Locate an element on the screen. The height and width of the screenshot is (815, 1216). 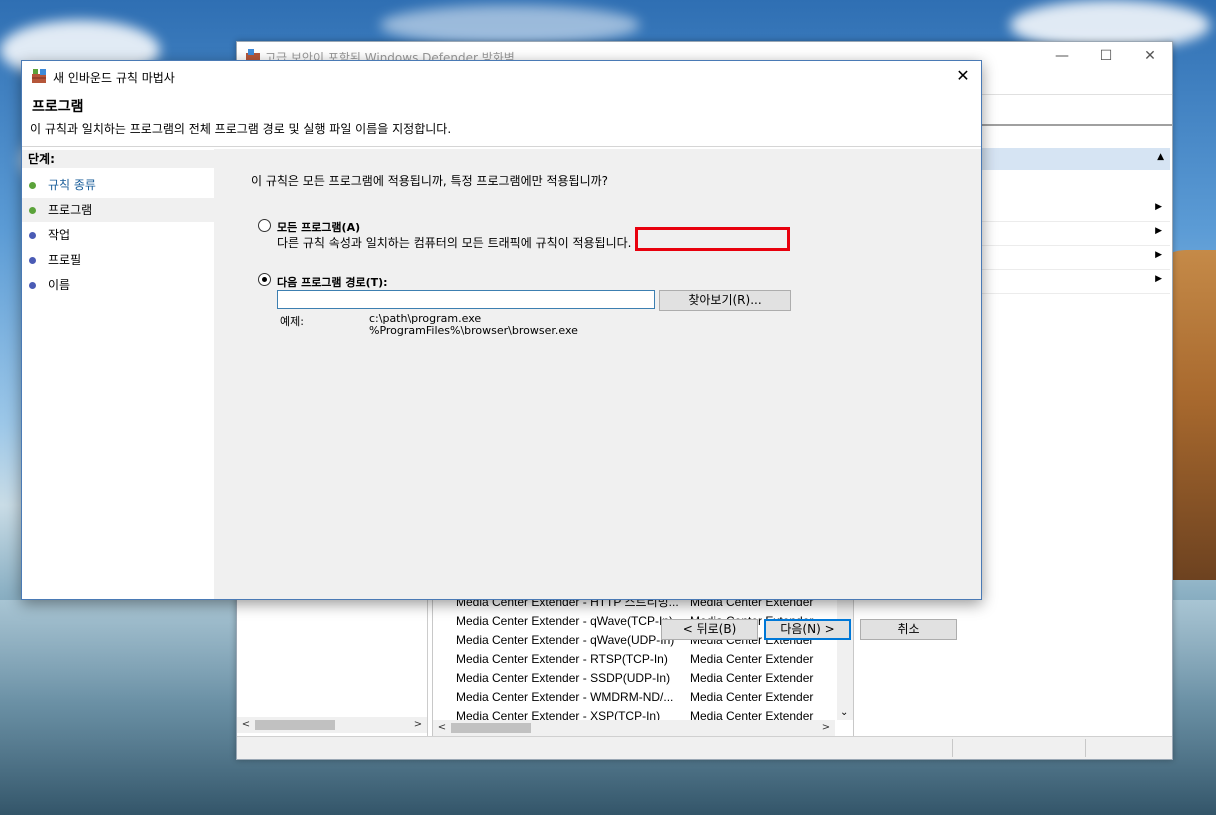
all-programs-label: 모든 프로그램(A) is located at coordinates (318, 227).